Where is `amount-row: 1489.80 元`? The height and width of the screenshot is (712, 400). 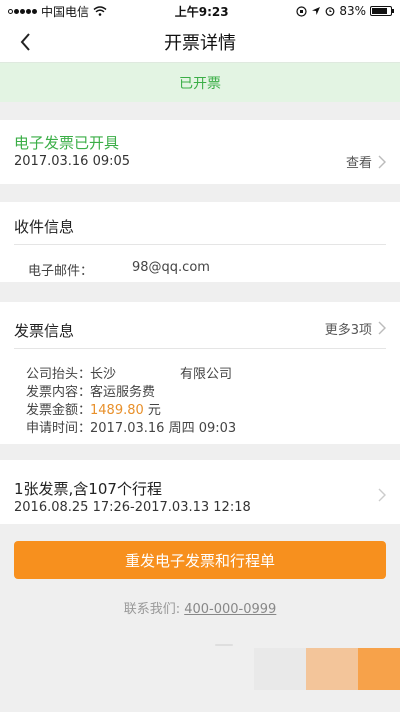
amount-row: 1489.80 元 is located at coordinates (125, 408).